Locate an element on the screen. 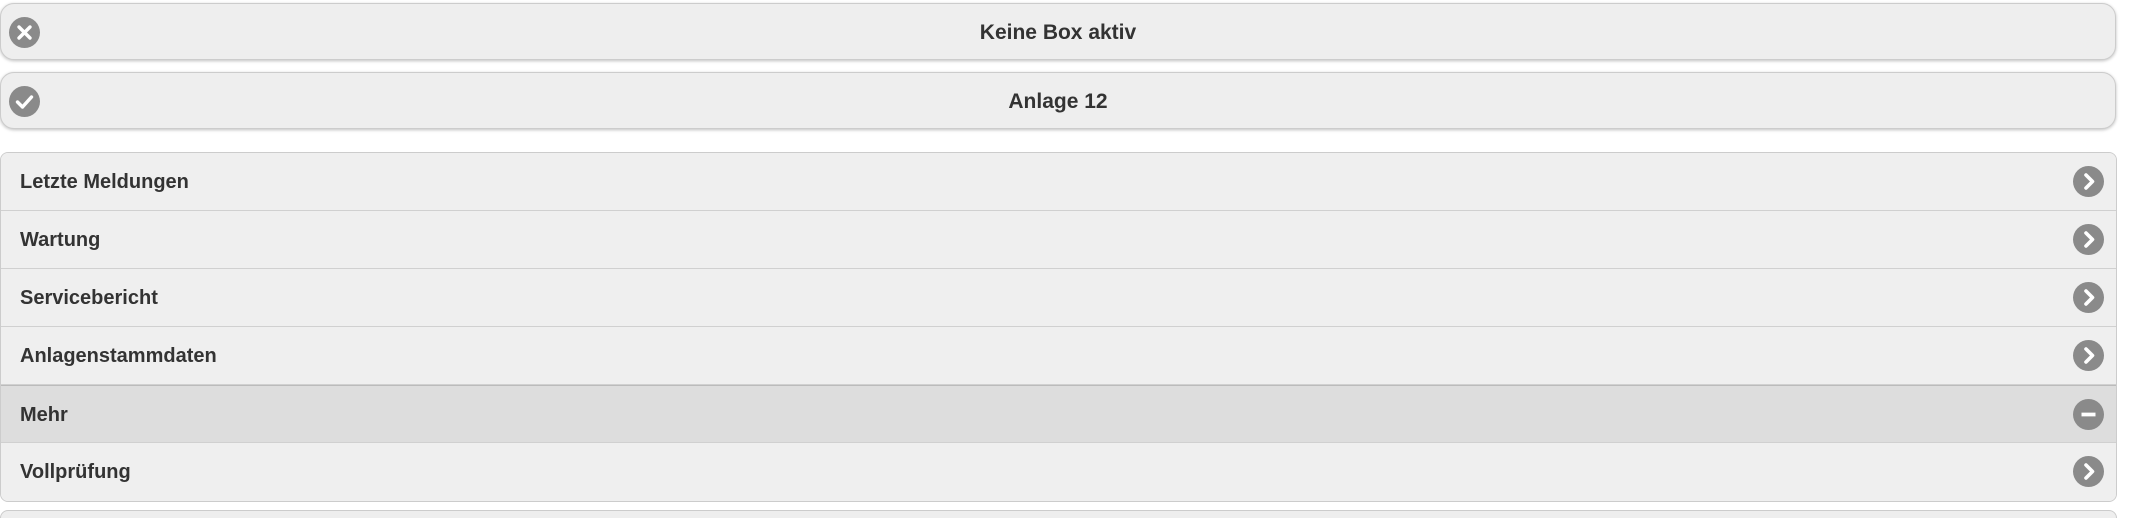  list-item-anlagenstammdaten: Anlagenstammdaten is located at coordinates (1058, 356).